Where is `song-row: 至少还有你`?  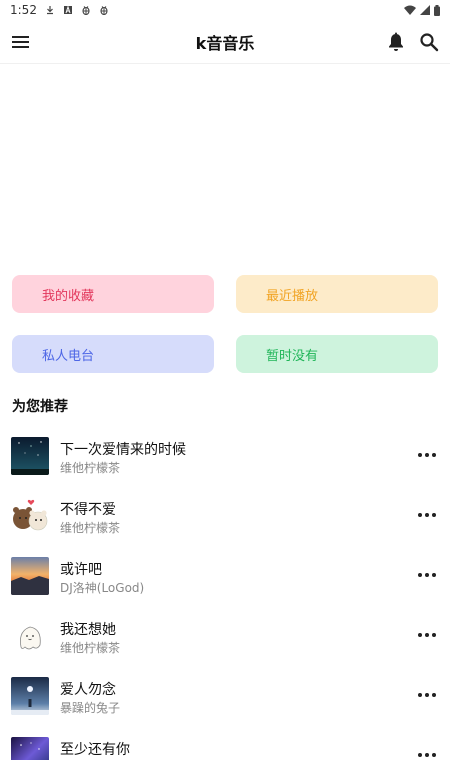 song-row: 至少还有你 is located at coordinates (225, 743).